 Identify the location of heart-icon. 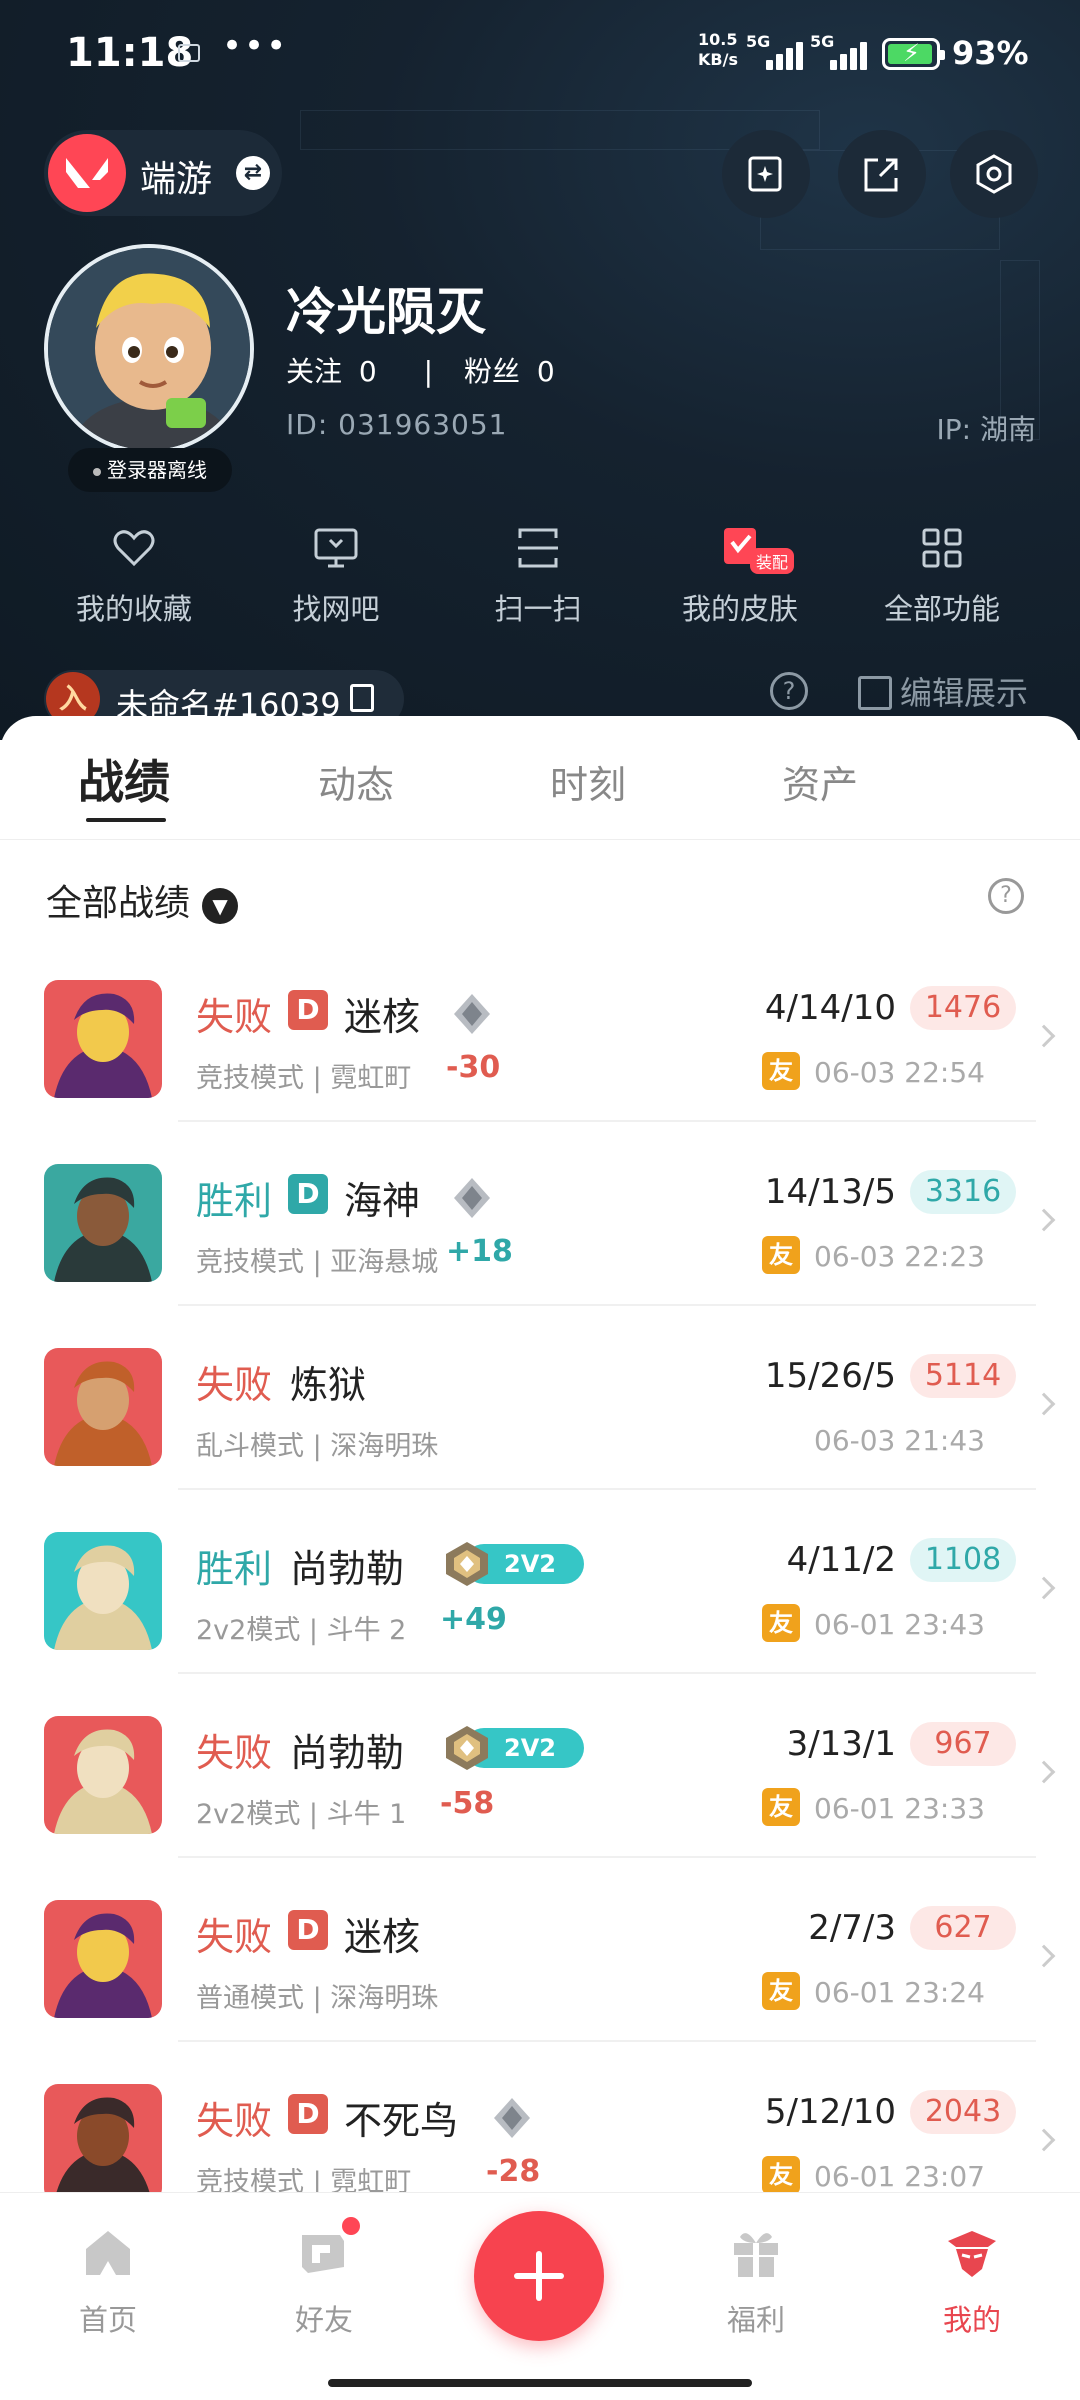
(134, 548).